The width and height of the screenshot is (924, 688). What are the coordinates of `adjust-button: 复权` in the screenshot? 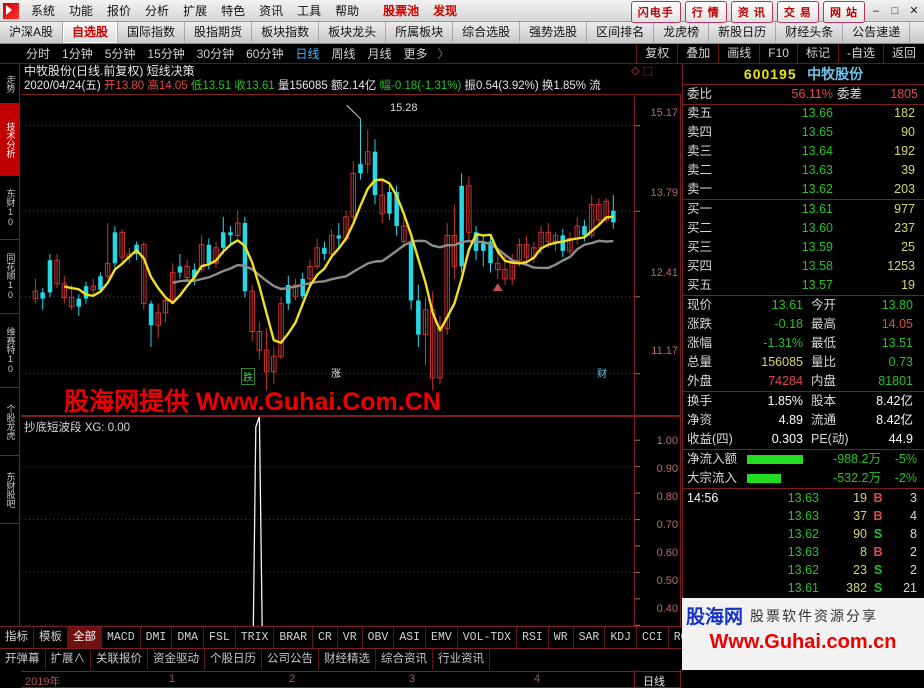 It's located at (656, 54).